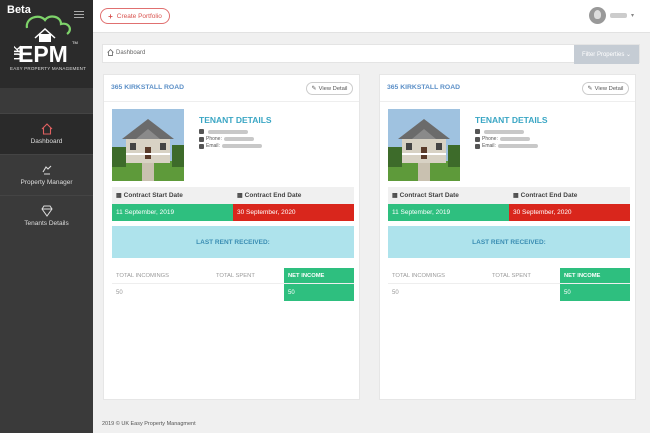  What do you see at coordinates (606, 54) in the screenshot?
I see `filter-properties-button: Filter Properties ⌄` at bounding box center [606, 54].